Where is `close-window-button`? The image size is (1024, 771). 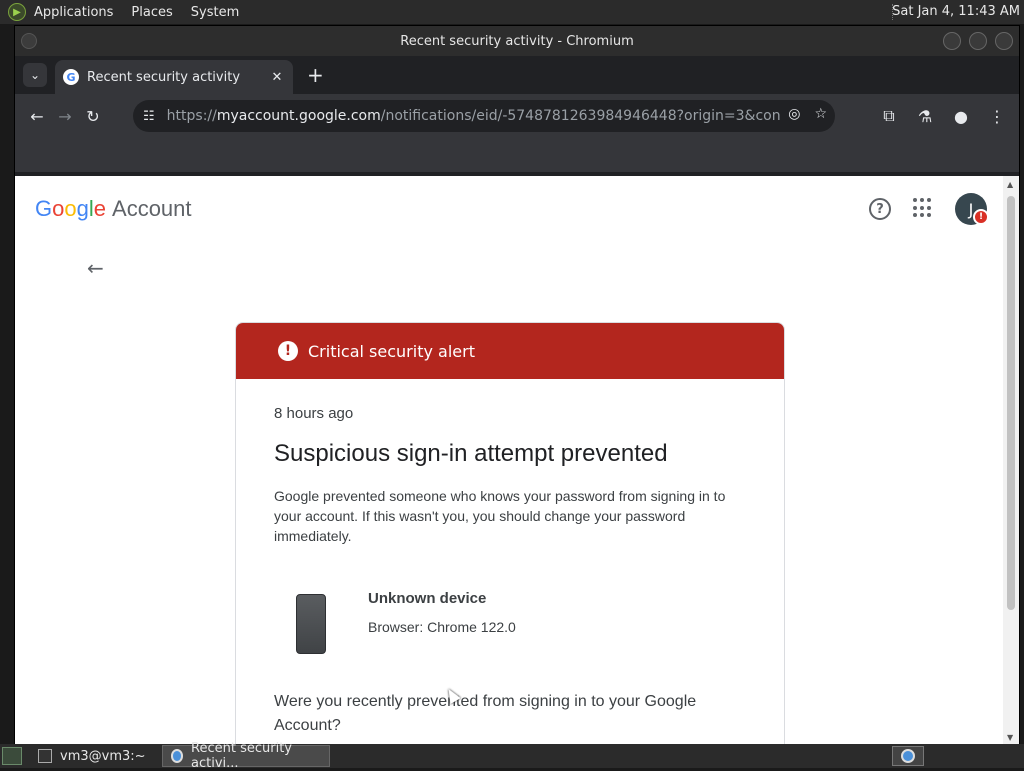 close-window-button is located at coordinates (1004, 41).